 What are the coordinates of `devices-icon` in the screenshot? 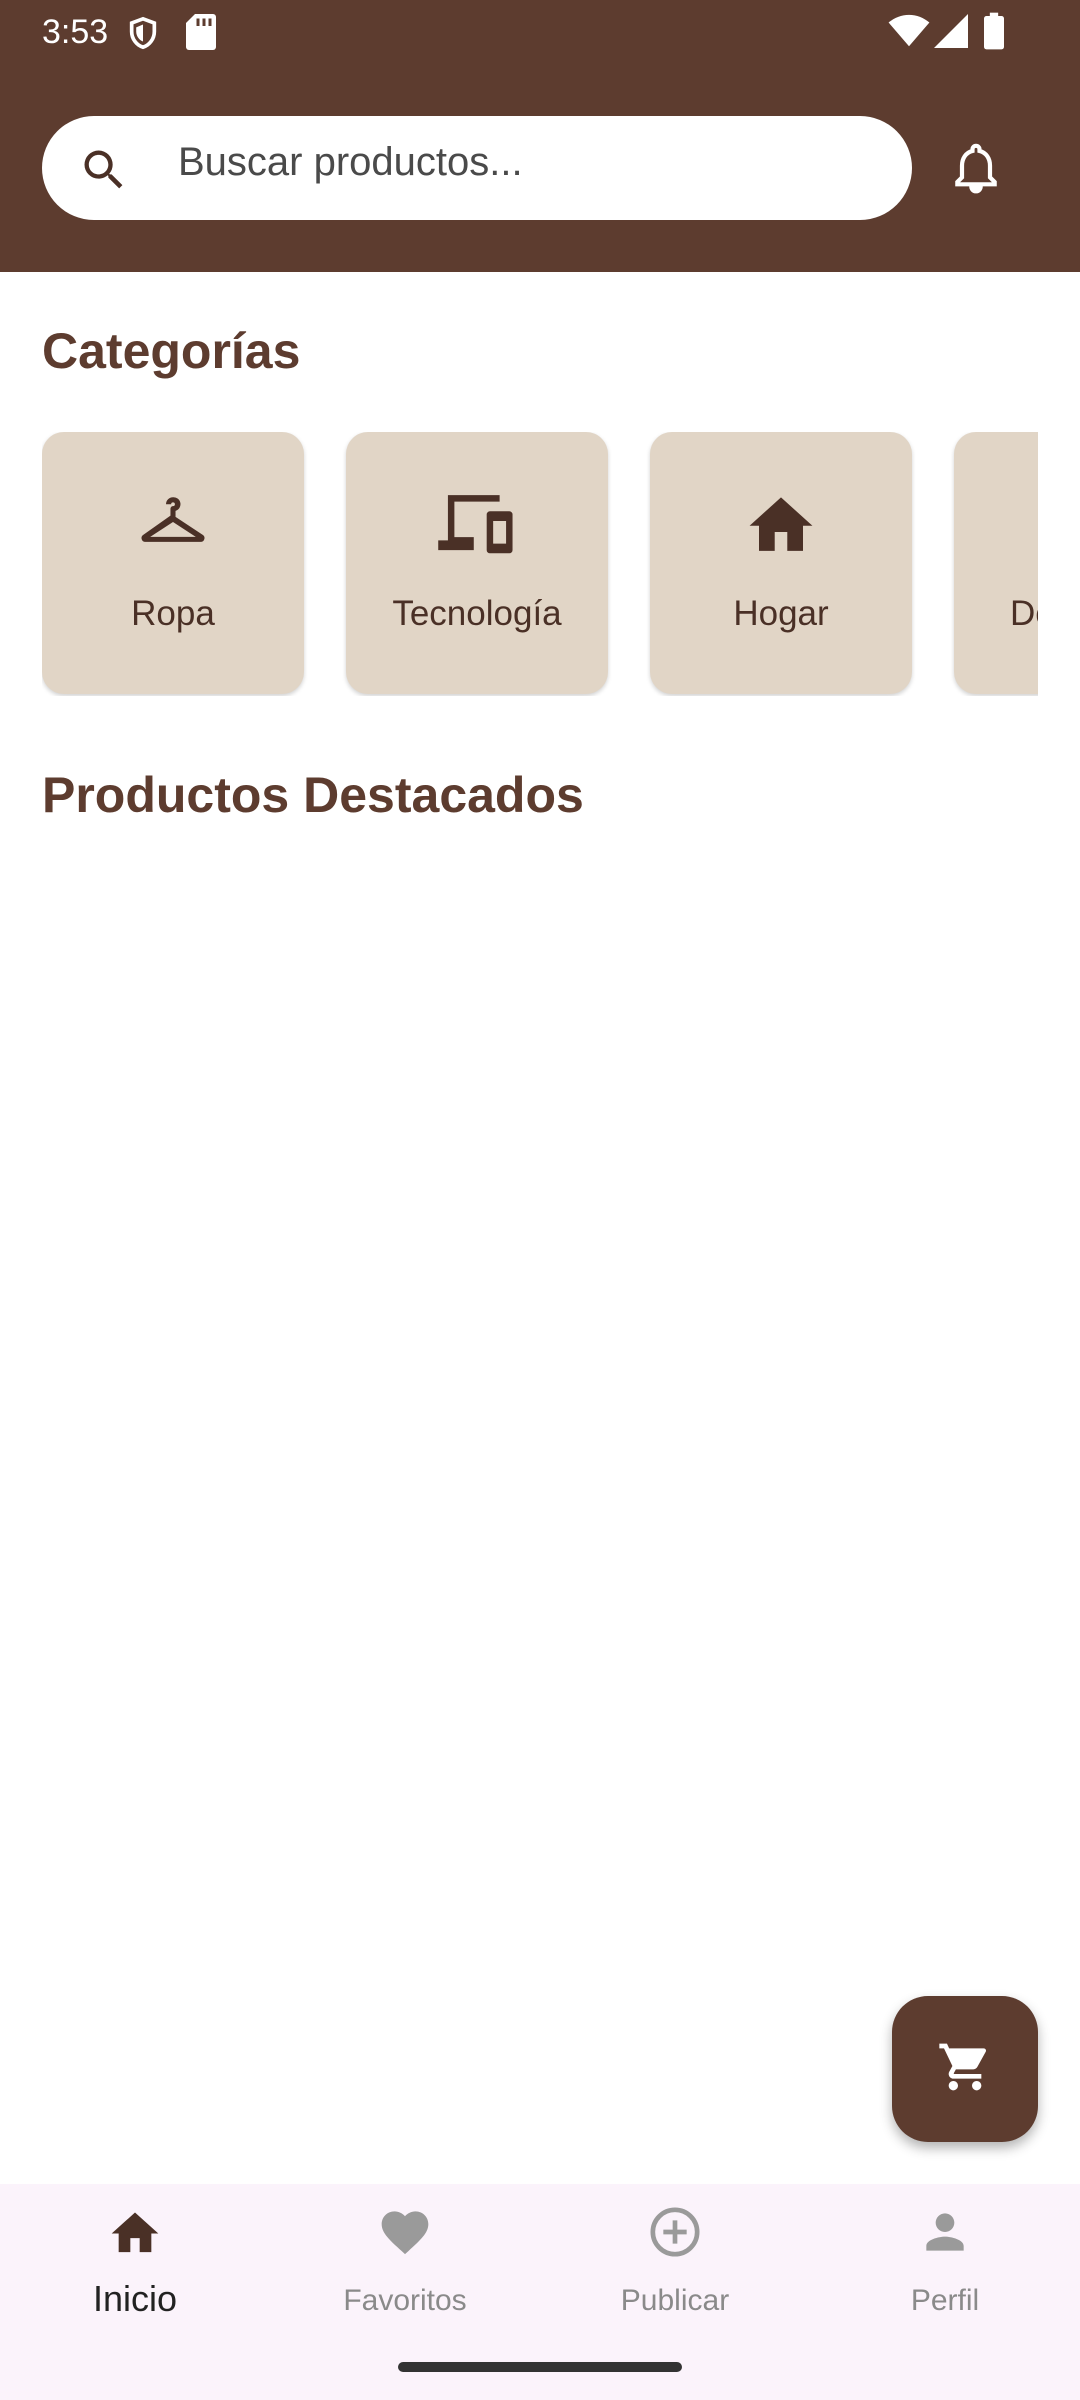 It's located at (477, 523).